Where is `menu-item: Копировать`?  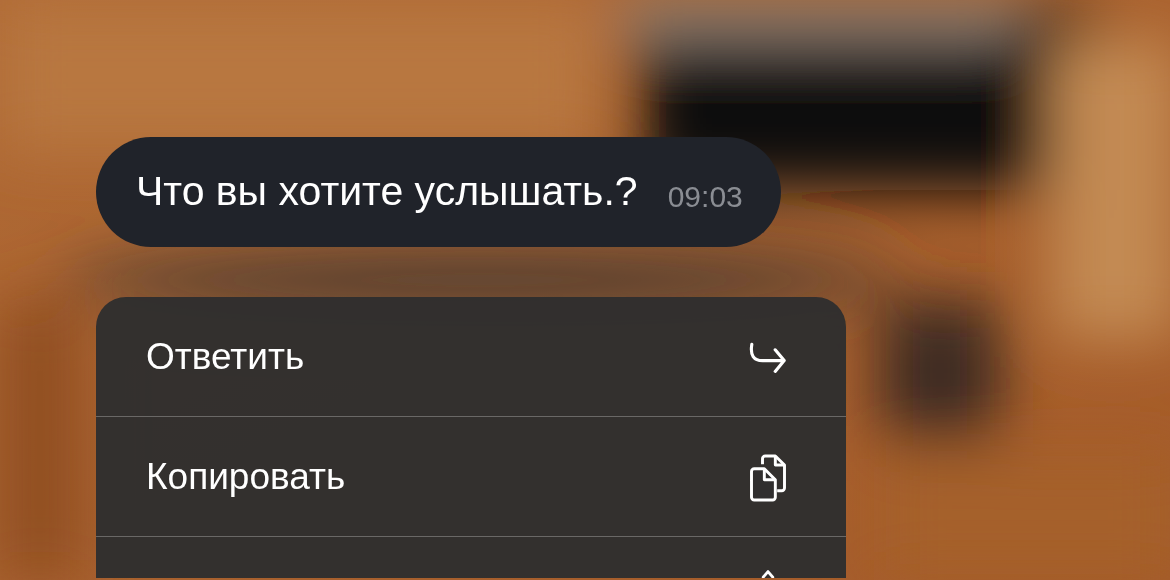
menu-item: Копировать is located at coordinates (471, 477).